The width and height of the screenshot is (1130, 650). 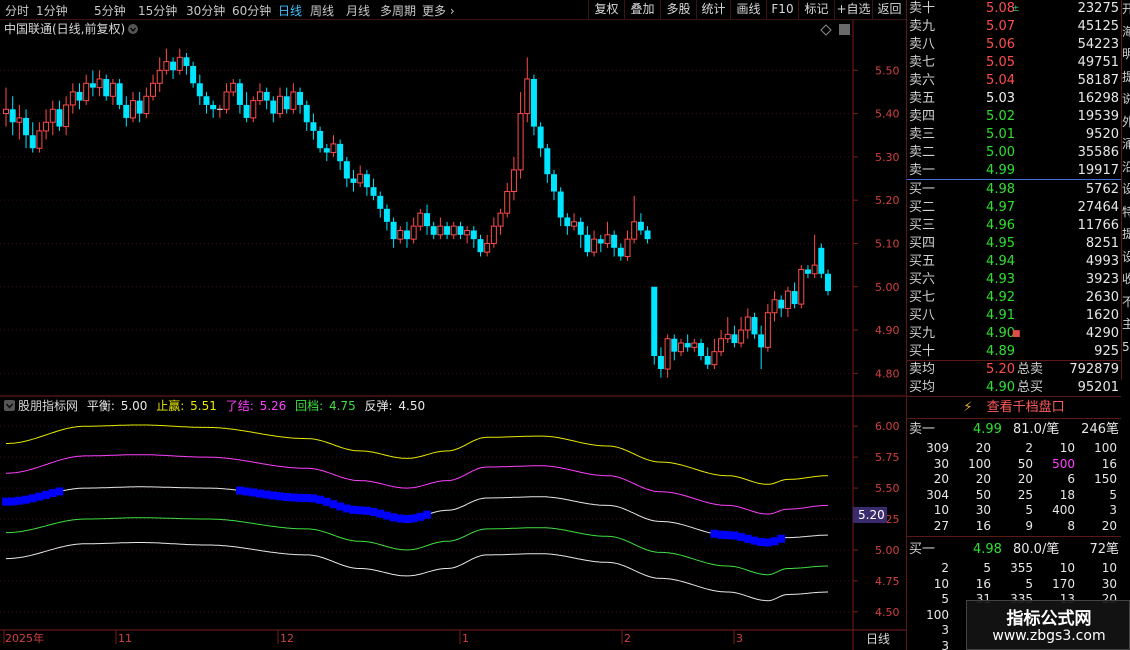 What do you see at coordinates (1014, 45) in the screenshot?
I see `sell-row: 卖八 5.06 54223` at bounding box center [1014, 45].